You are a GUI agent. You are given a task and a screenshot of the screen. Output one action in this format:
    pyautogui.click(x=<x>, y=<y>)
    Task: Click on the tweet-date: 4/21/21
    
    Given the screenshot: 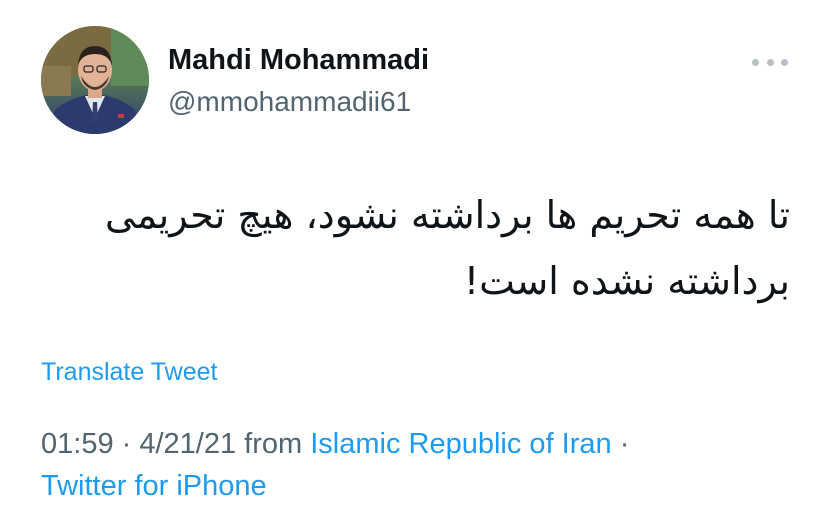 What is the action you would take?
    pyautogui.click(x=188, y=444)
    